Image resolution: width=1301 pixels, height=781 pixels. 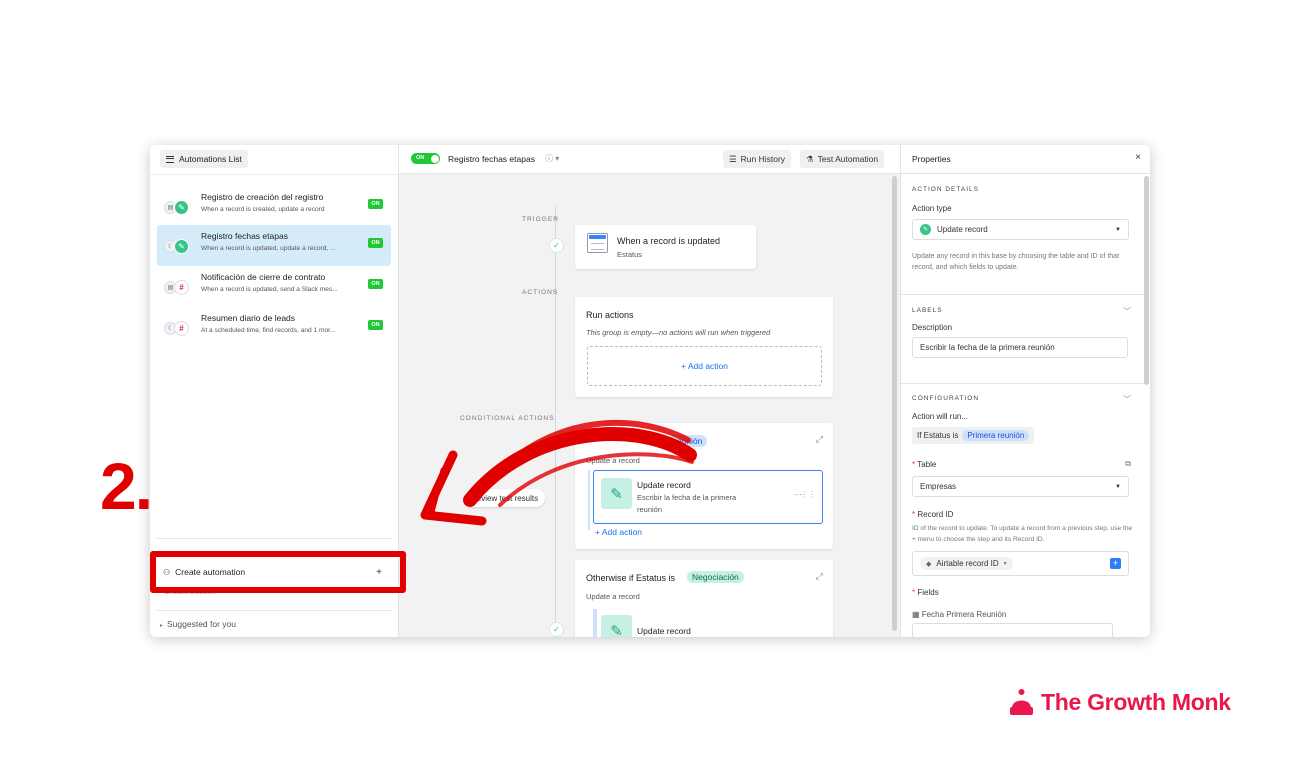 I want to click on record-updated-icon, so click(x=597, y=243).